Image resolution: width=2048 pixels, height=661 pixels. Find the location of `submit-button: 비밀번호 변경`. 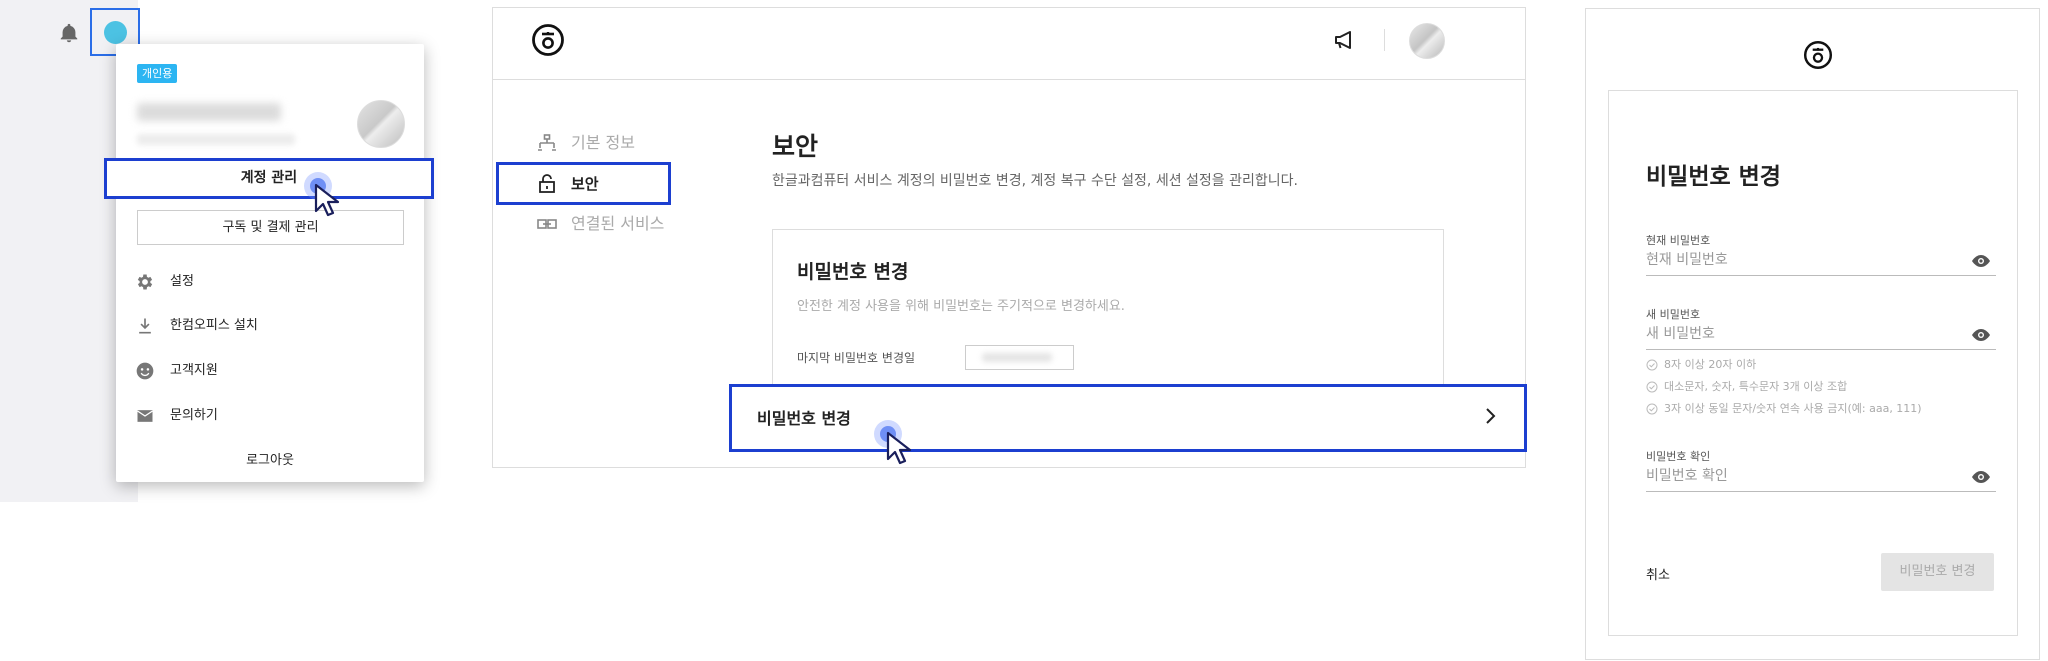

submit-button: 비밀번호 변경 is located at coordinates (1937, 572).